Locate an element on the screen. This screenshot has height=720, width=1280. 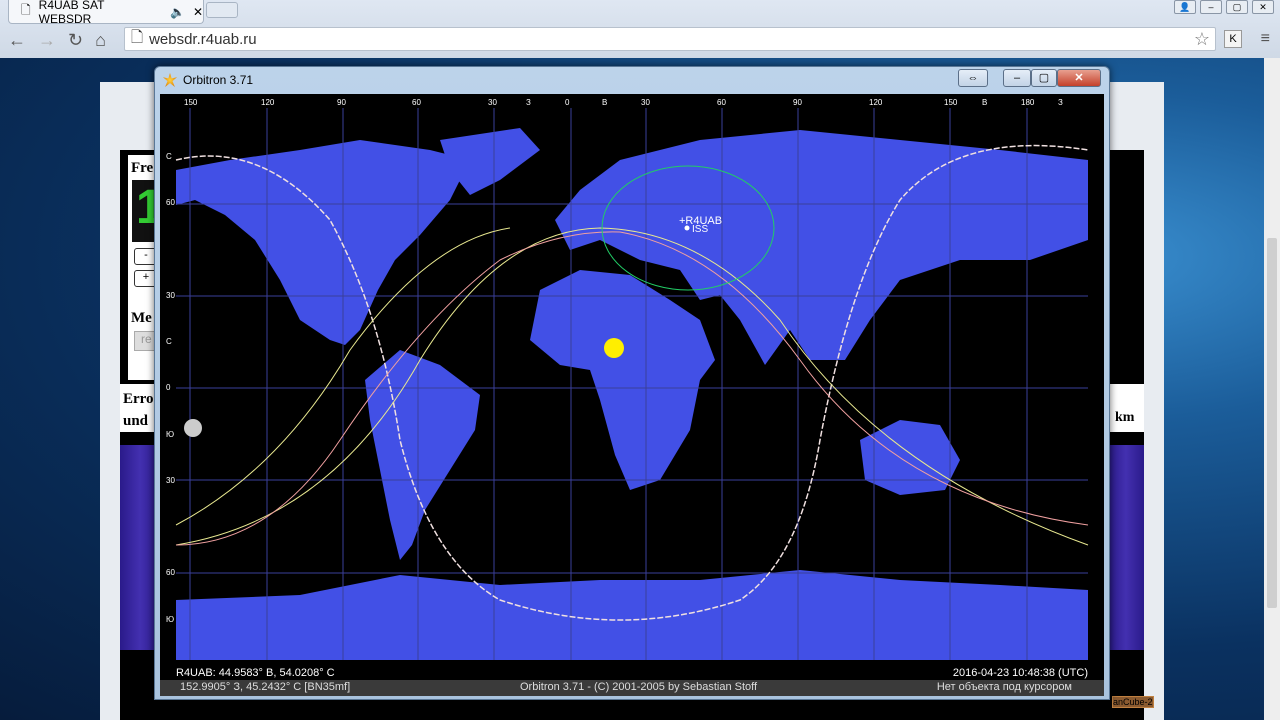
orbitron-app-icon is located at coordinates (170, 80).